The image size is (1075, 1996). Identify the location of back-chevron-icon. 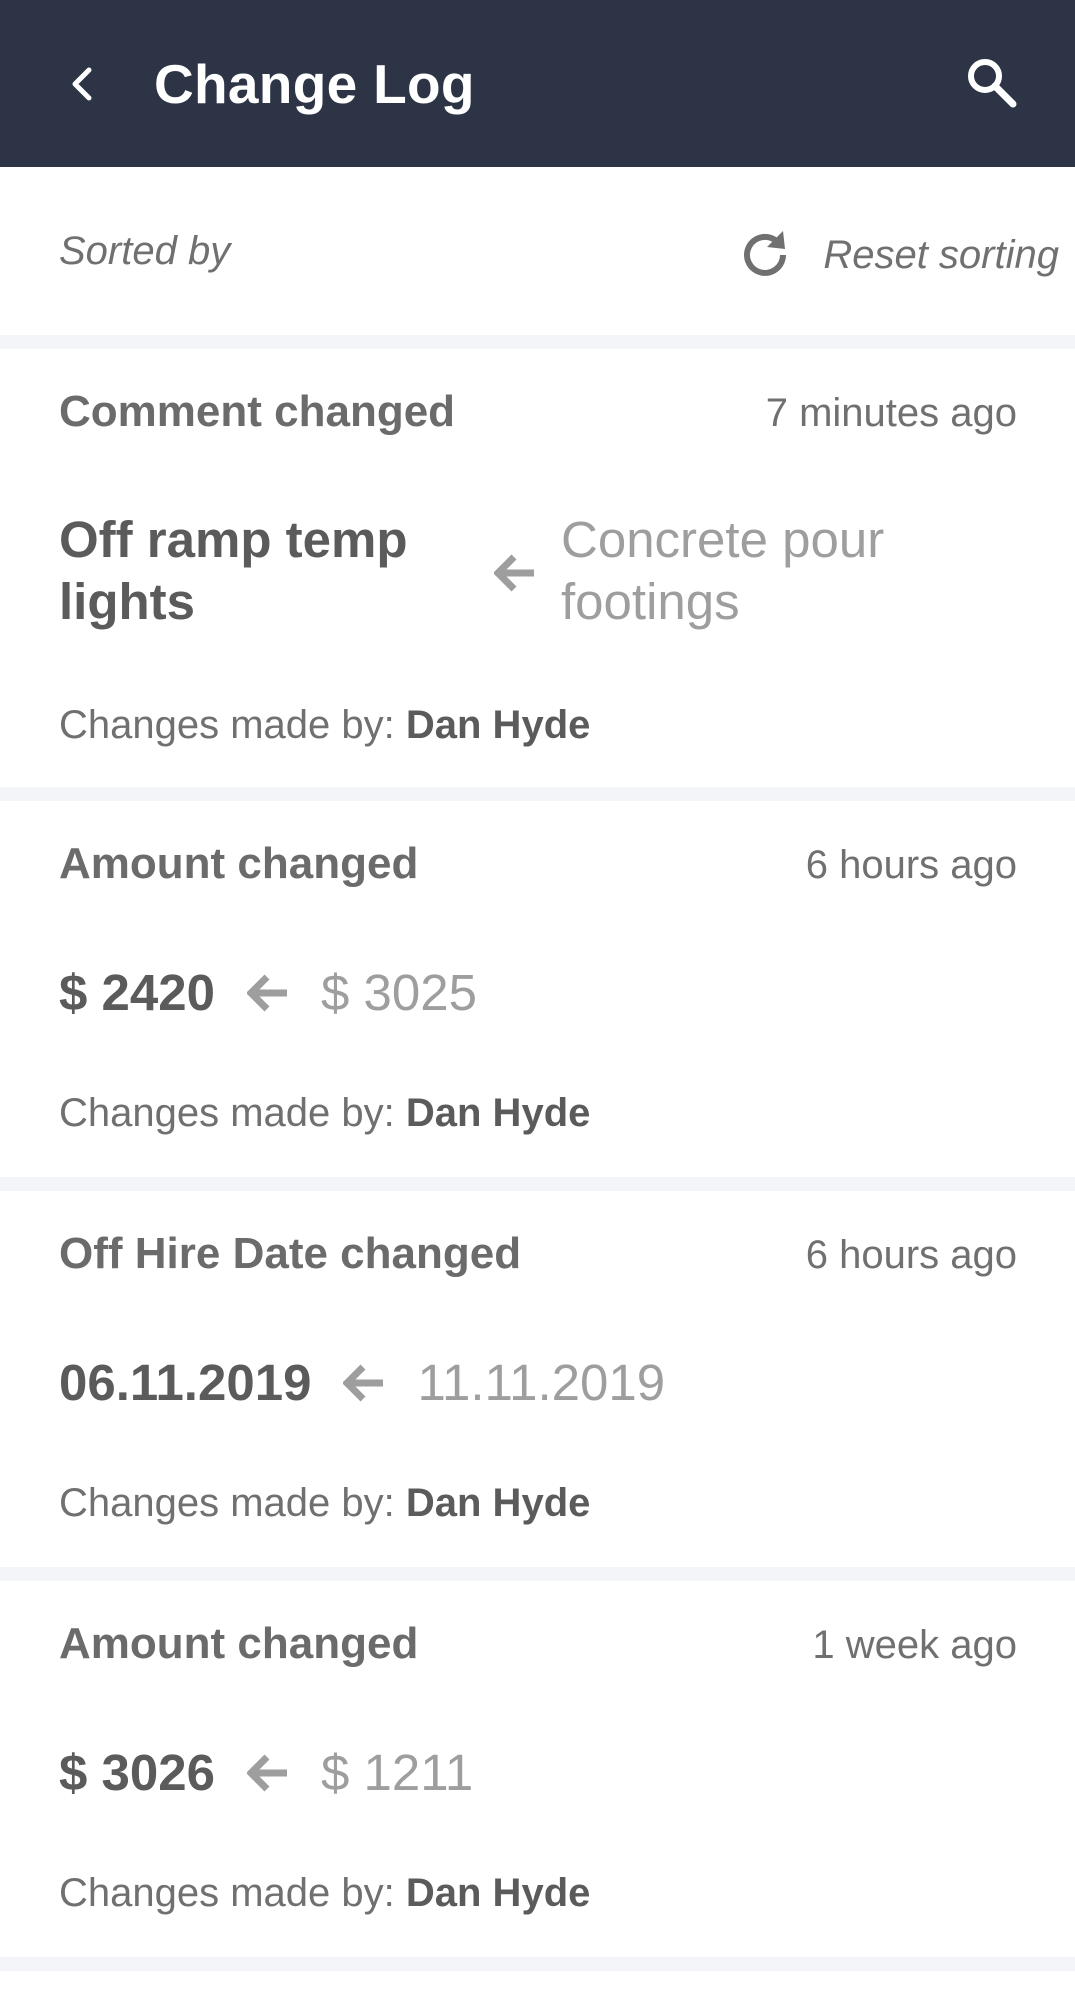
(82, 84).